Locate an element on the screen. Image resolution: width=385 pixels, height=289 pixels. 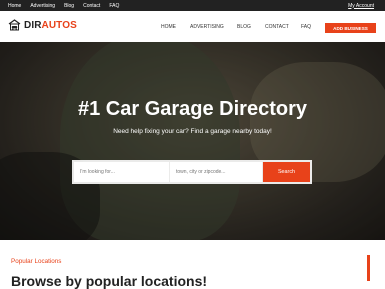
logo-text: DIRAUTOS is located at coordinates (50, 25).